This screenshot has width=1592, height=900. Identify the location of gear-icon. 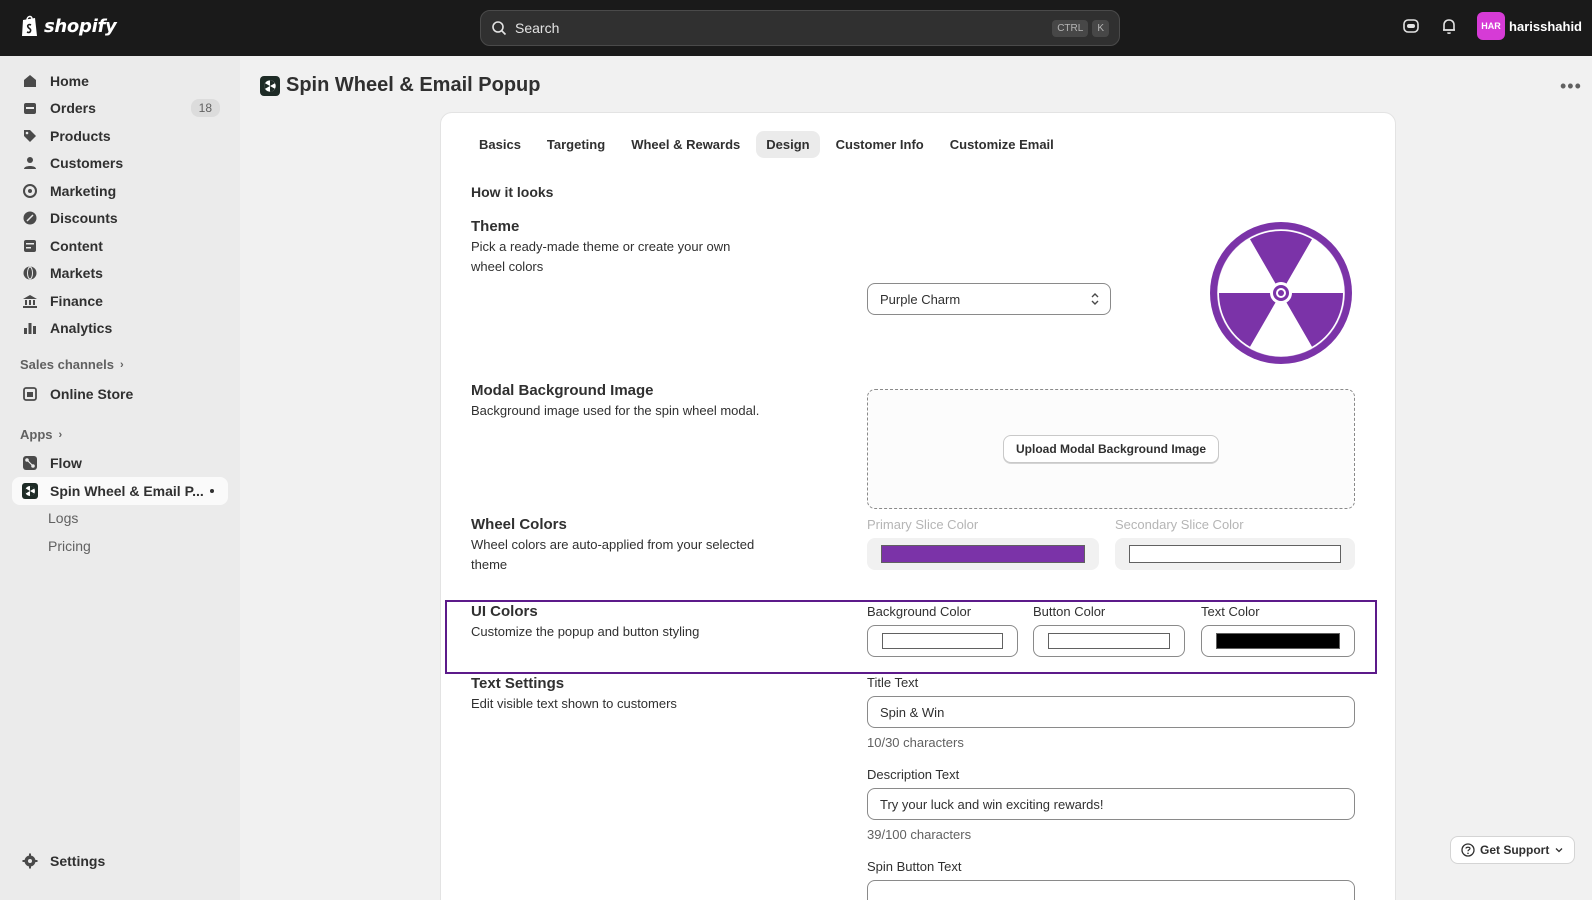
(30, 861).